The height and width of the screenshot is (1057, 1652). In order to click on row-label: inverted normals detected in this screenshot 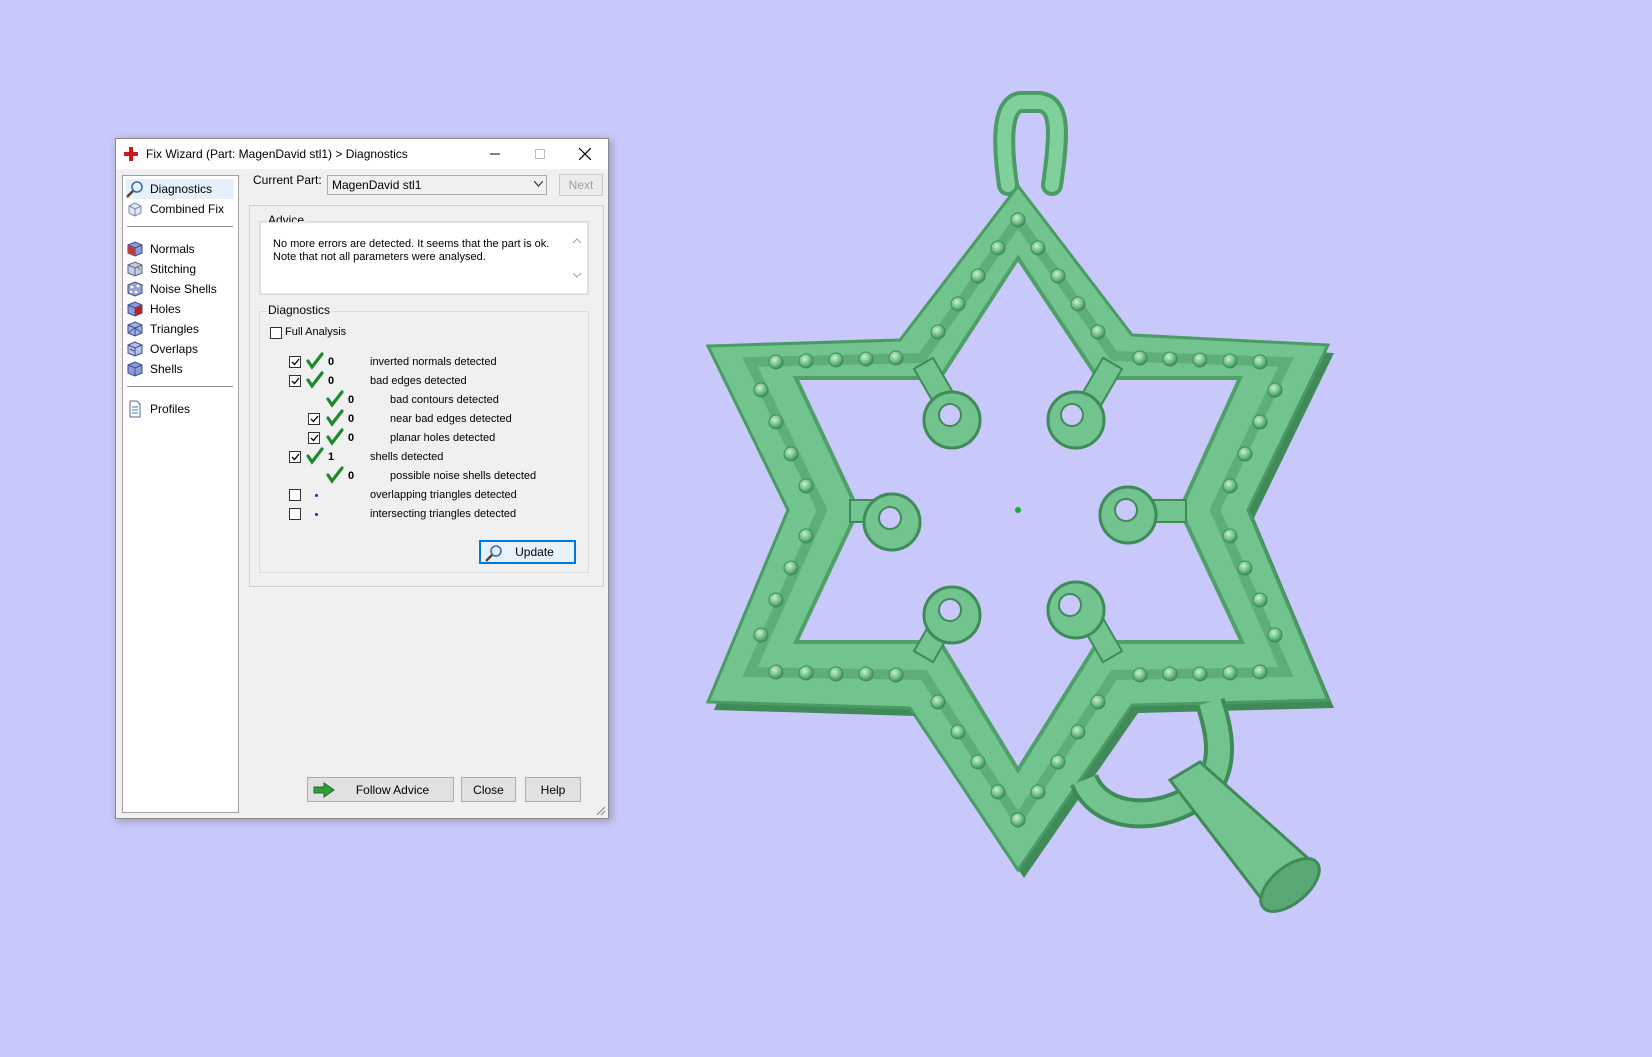, I will do `click(433, 362)`.